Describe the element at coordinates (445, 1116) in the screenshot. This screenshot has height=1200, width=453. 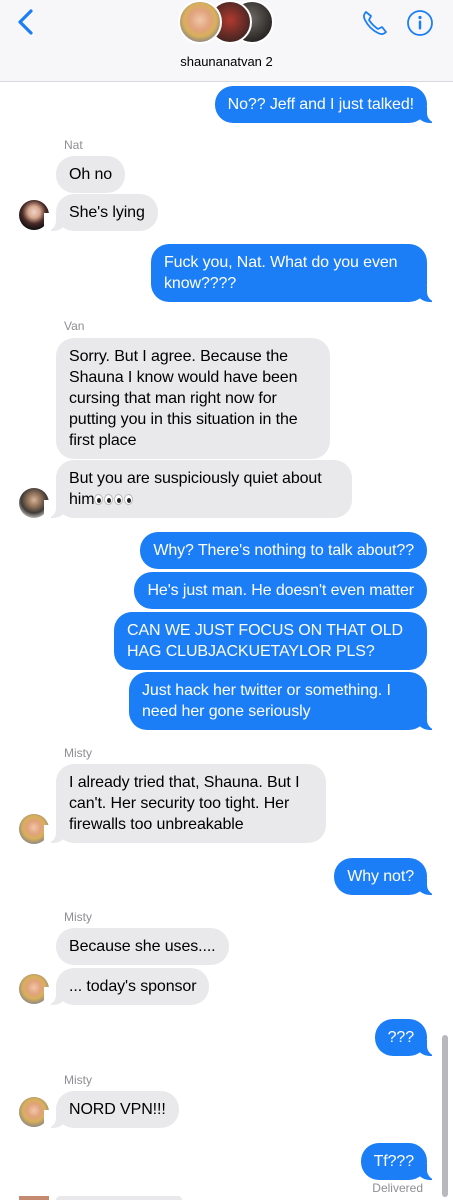
I see `scrollbar` at that location.